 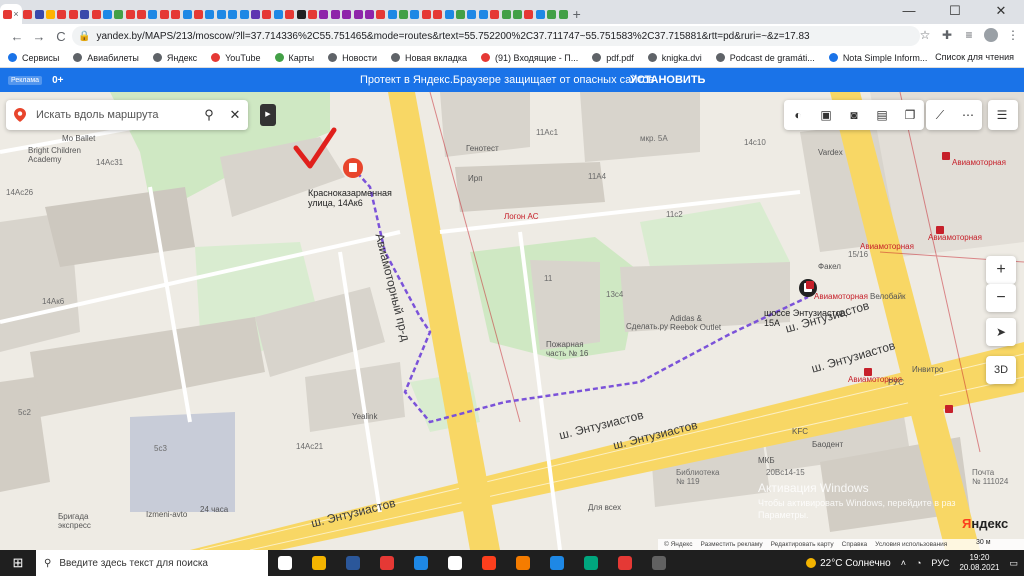 What do you see at coordinates (11, 14) in the screenshot?
I see `browser-tab: ×` at bounding box center [11, 14].